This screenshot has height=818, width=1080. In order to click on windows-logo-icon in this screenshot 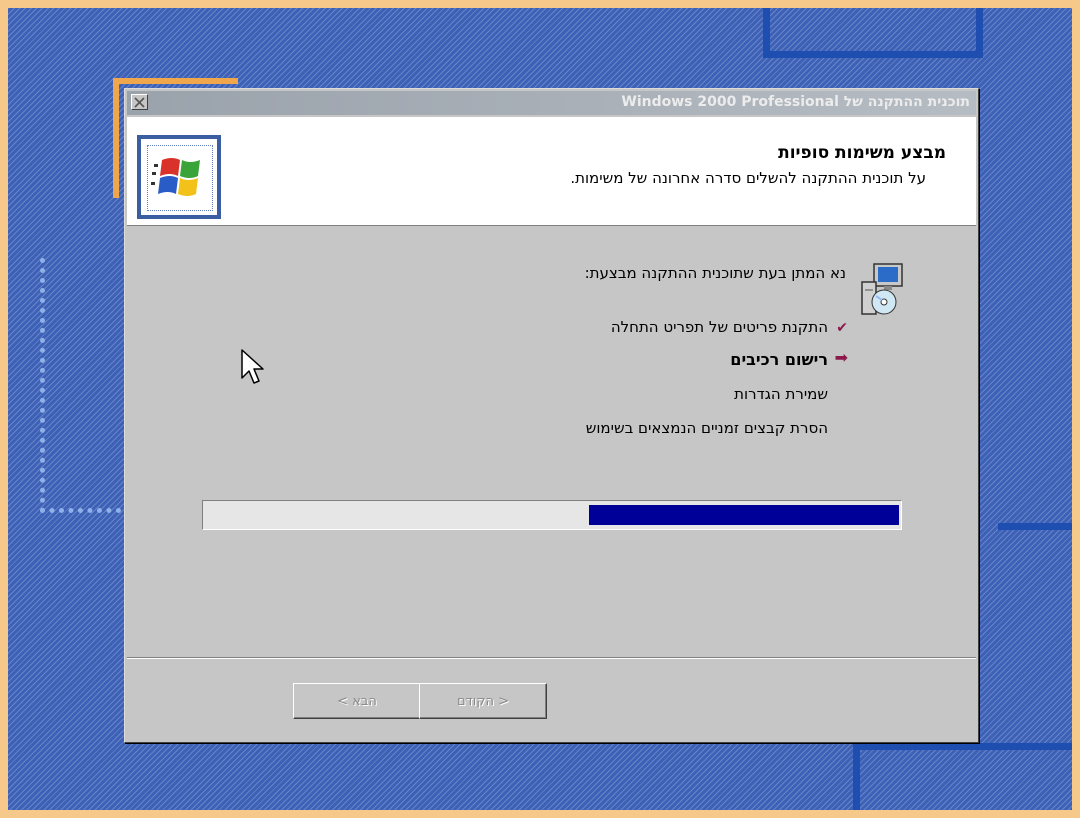, I will do `click(175, 177)`.